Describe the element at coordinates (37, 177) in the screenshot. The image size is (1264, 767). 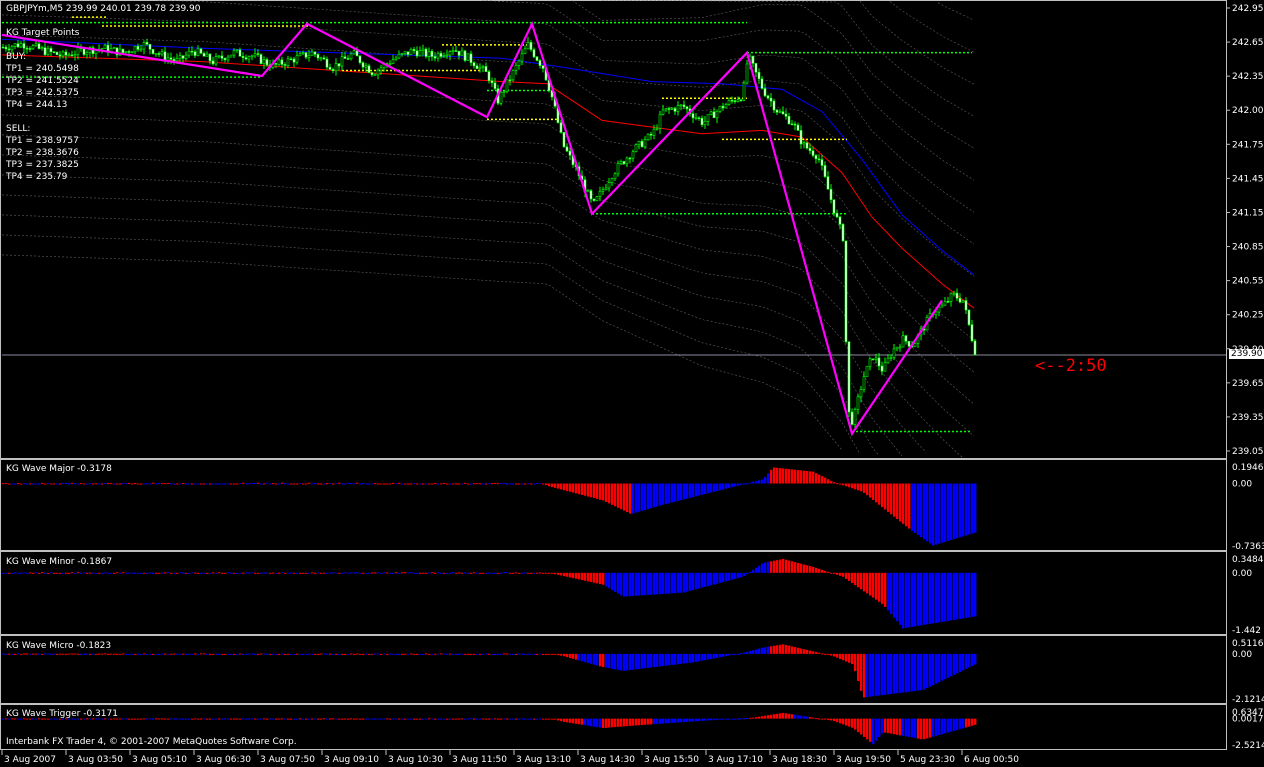
I see `sell-tp4: TP4 = 235.79` at that location.